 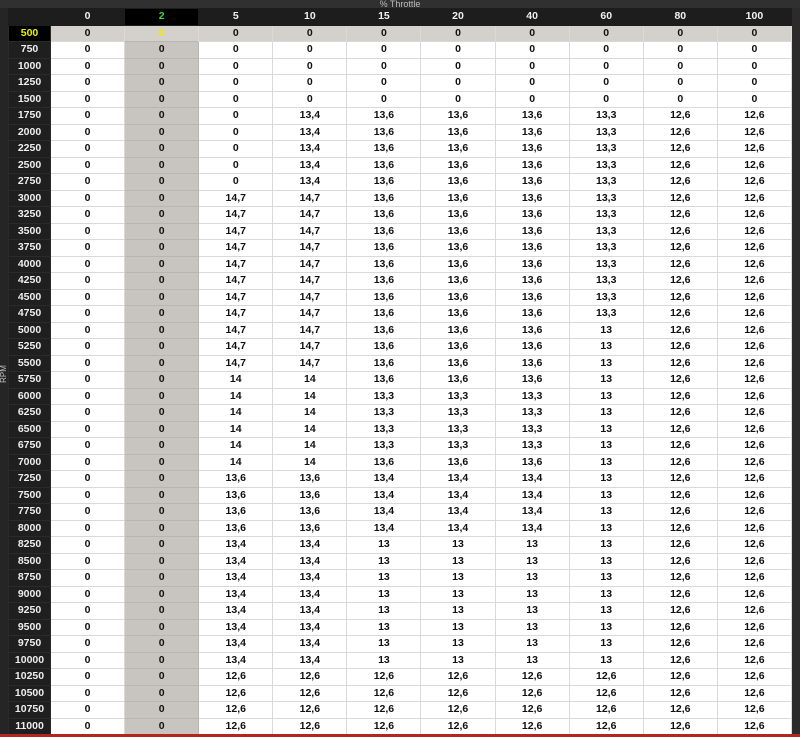 I want to click on row-header: 6500, so click(x=29, y=429).